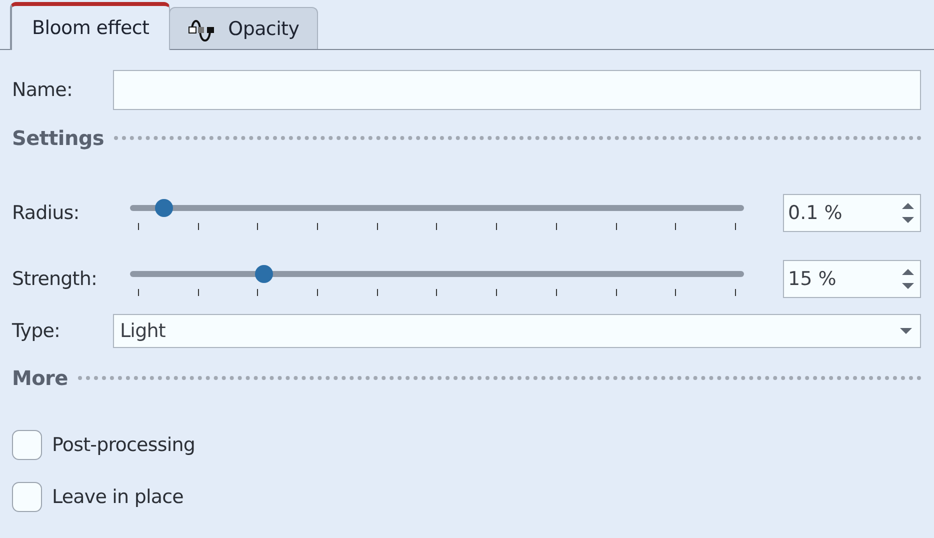 The height and width of the screenshot is (538, 934). I want to click on field-label: Strength:, so click(55, 279).